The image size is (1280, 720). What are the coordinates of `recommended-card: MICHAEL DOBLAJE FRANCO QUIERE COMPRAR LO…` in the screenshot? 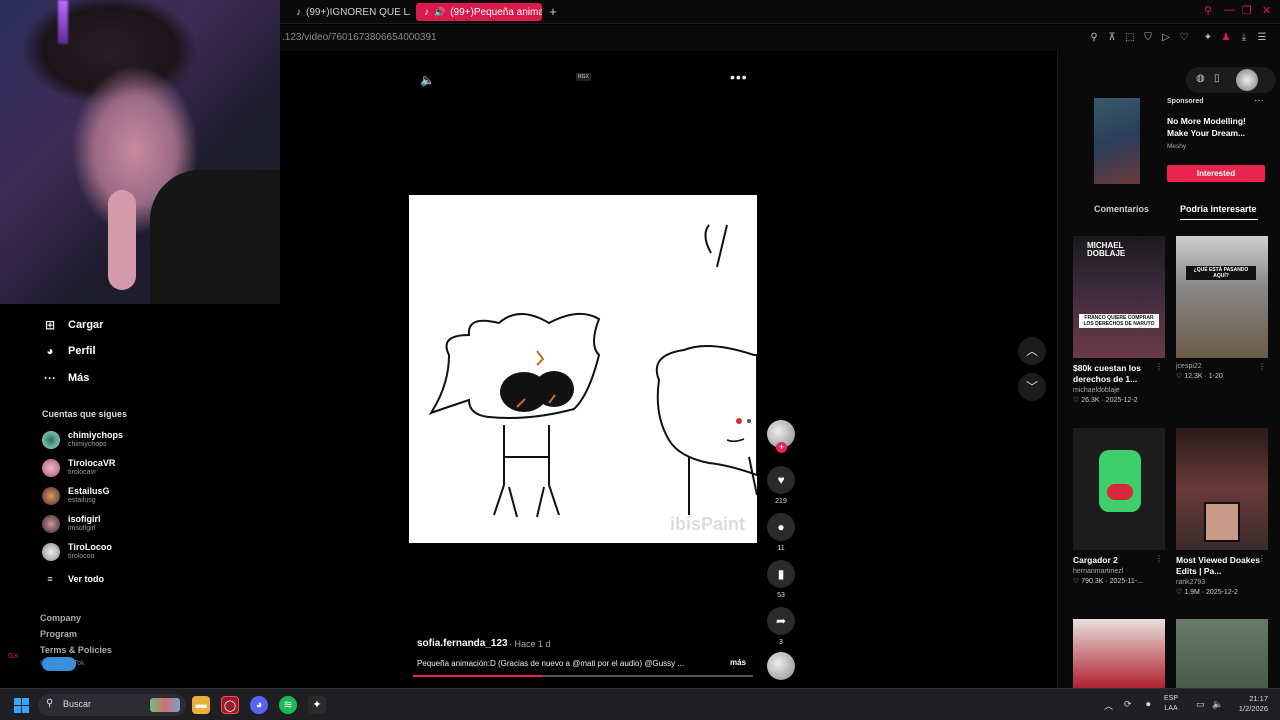 It's located at (1119, 320).